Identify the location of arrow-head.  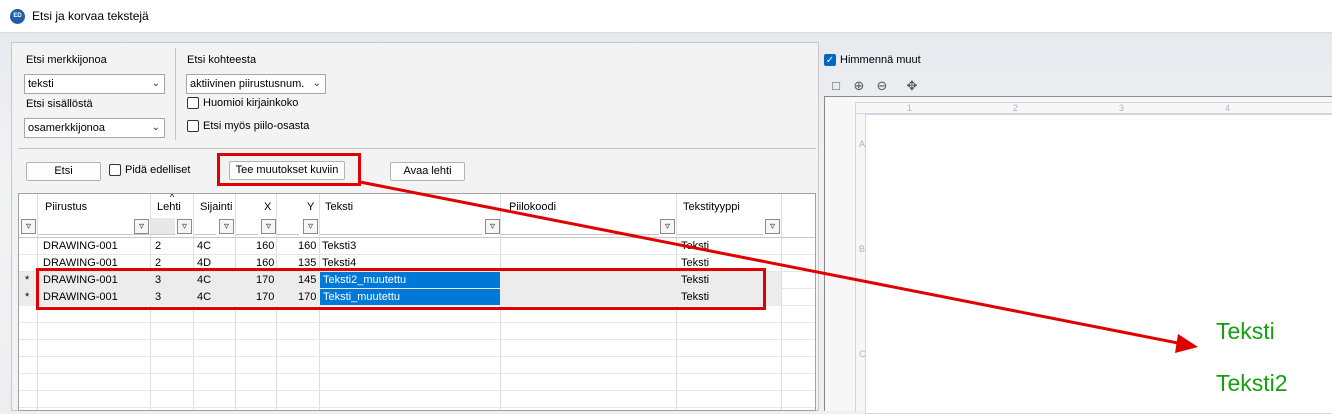
(1186, 343).